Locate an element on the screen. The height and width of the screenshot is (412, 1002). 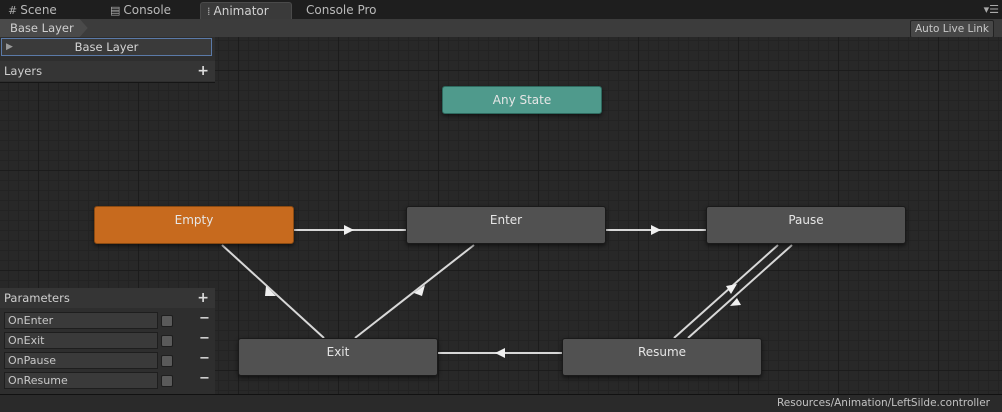
grid-icon: # is located at coordinates (13, 10).